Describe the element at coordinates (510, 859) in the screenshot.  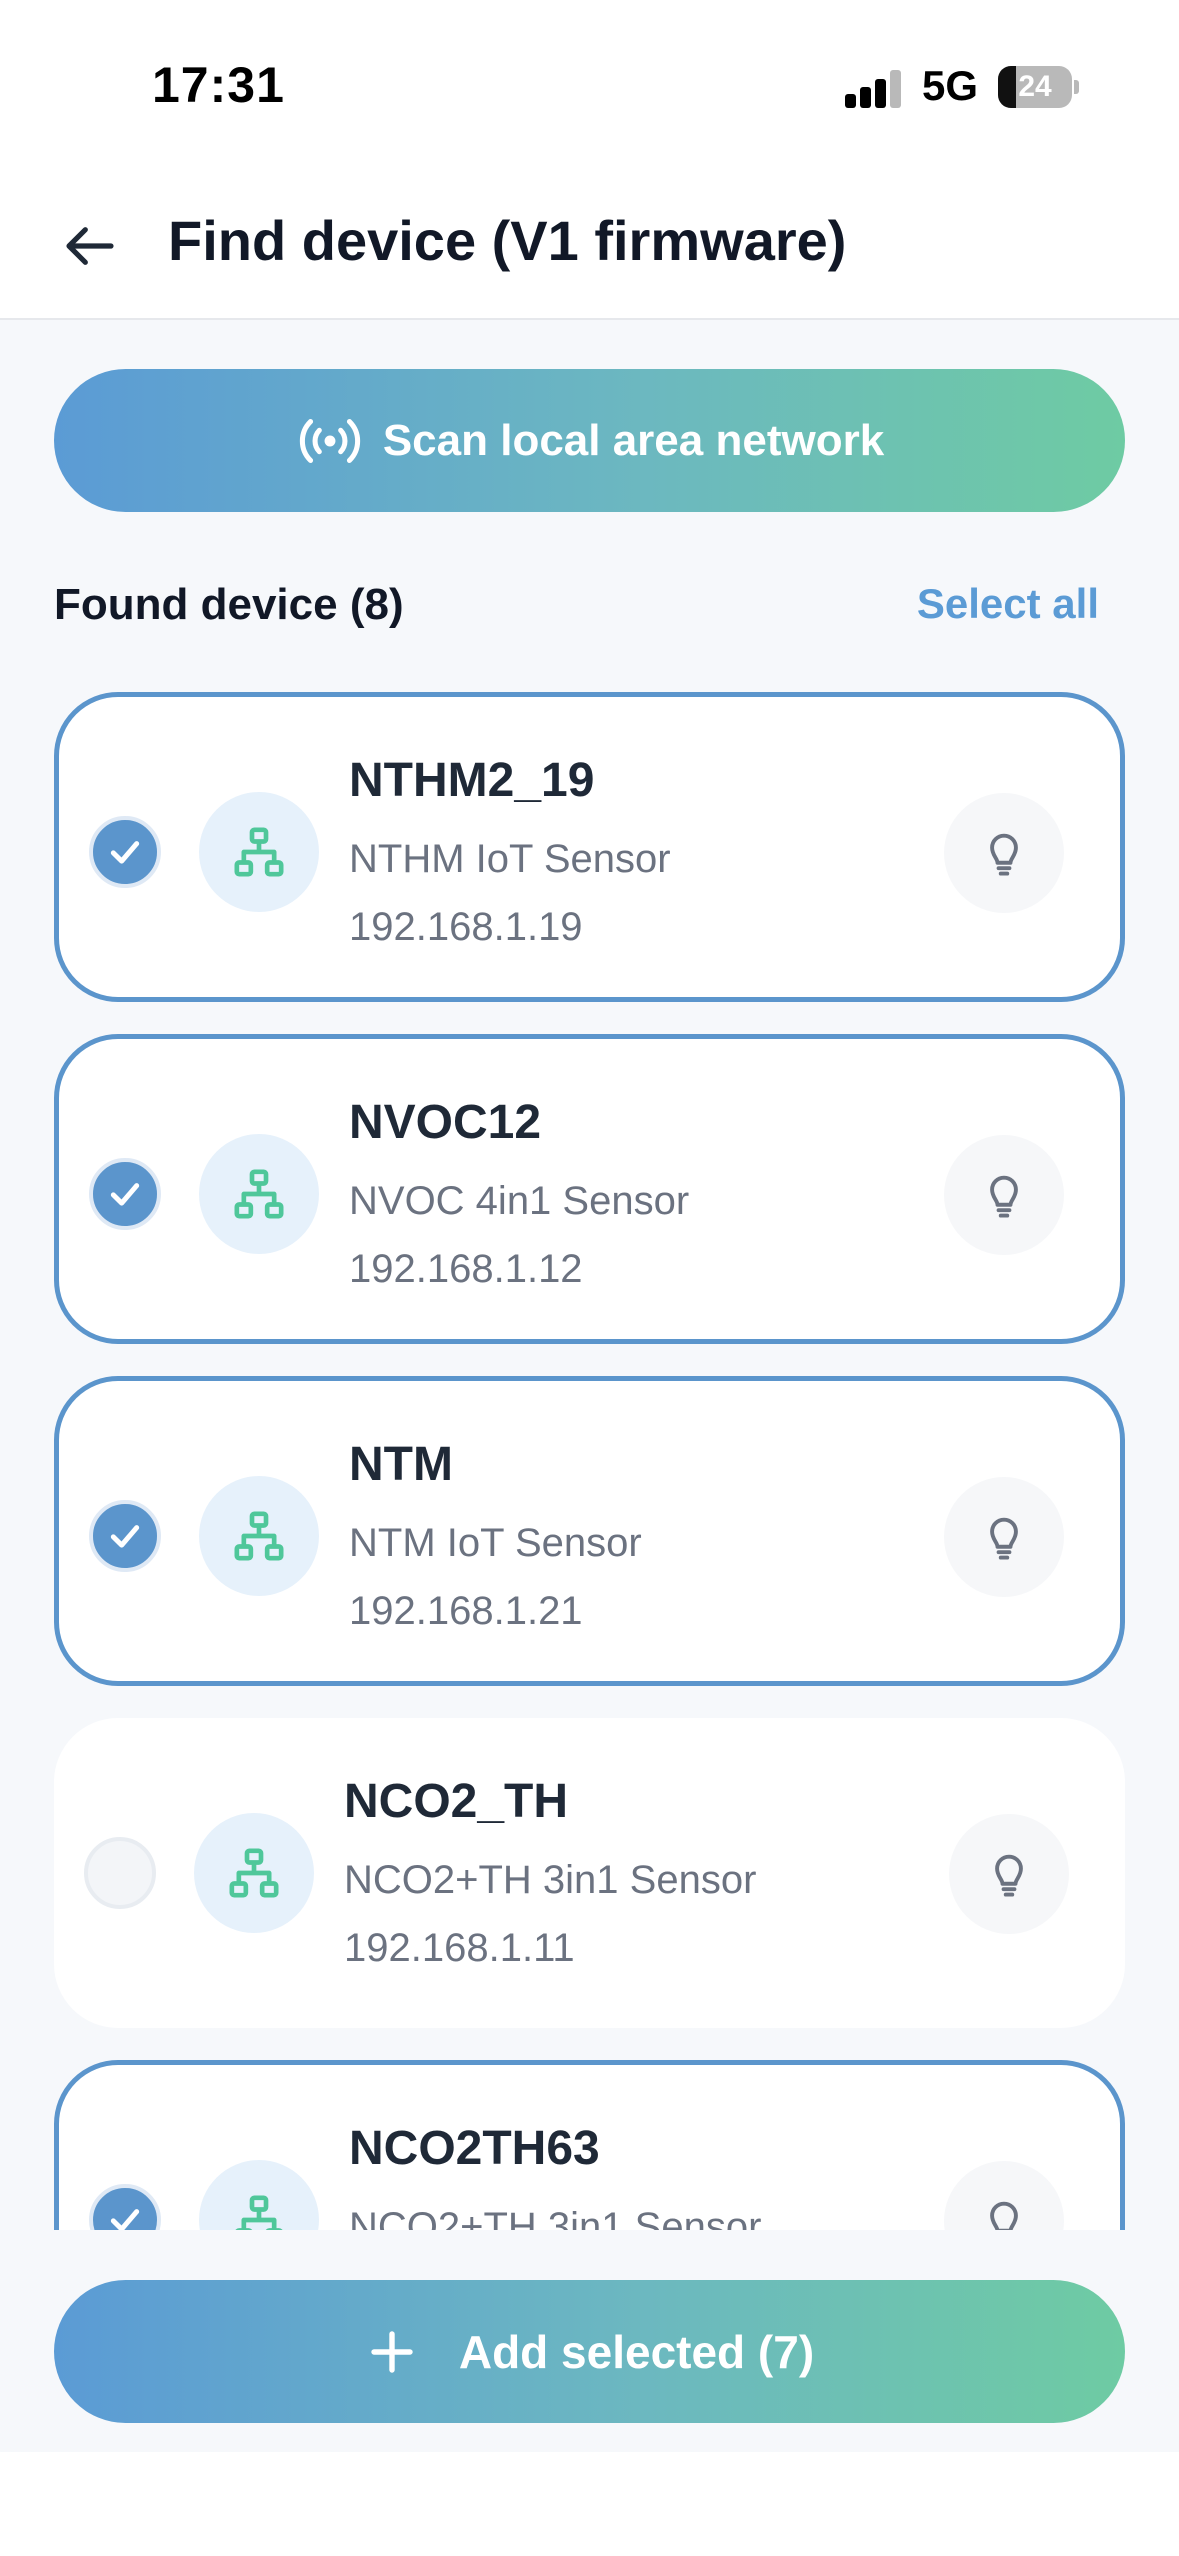
I see `device-model: NTHM IoT Sensor` at that location.